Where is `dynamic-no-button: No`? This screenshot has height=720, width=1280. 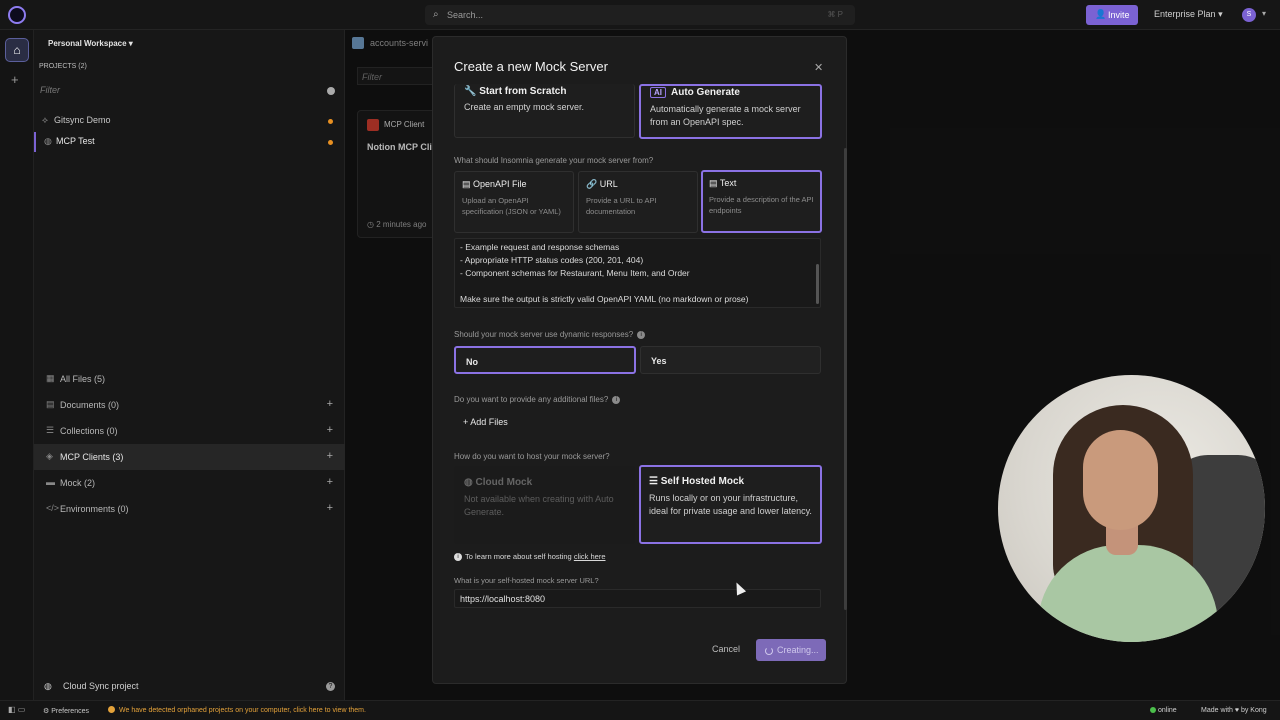 dynamic-no-button: No is located at coordinates (545, 360).